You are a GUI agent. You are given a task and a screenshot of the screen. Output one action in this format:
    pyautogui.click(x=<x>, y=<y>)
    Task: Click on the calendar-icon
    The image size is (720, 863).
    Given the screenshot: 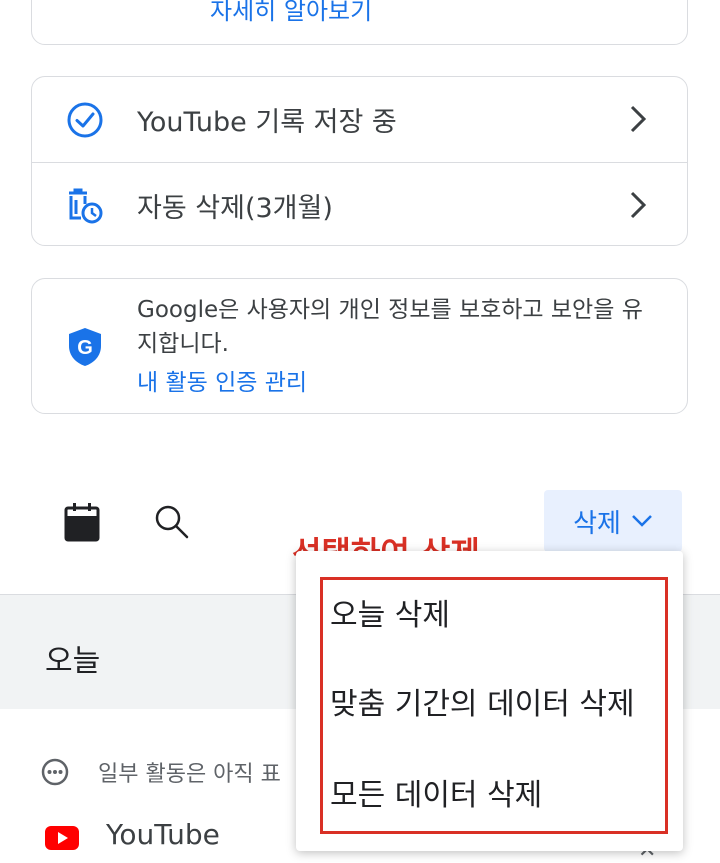 What is the action you would take?
    pyautogui.click(x=82, y=522)
    